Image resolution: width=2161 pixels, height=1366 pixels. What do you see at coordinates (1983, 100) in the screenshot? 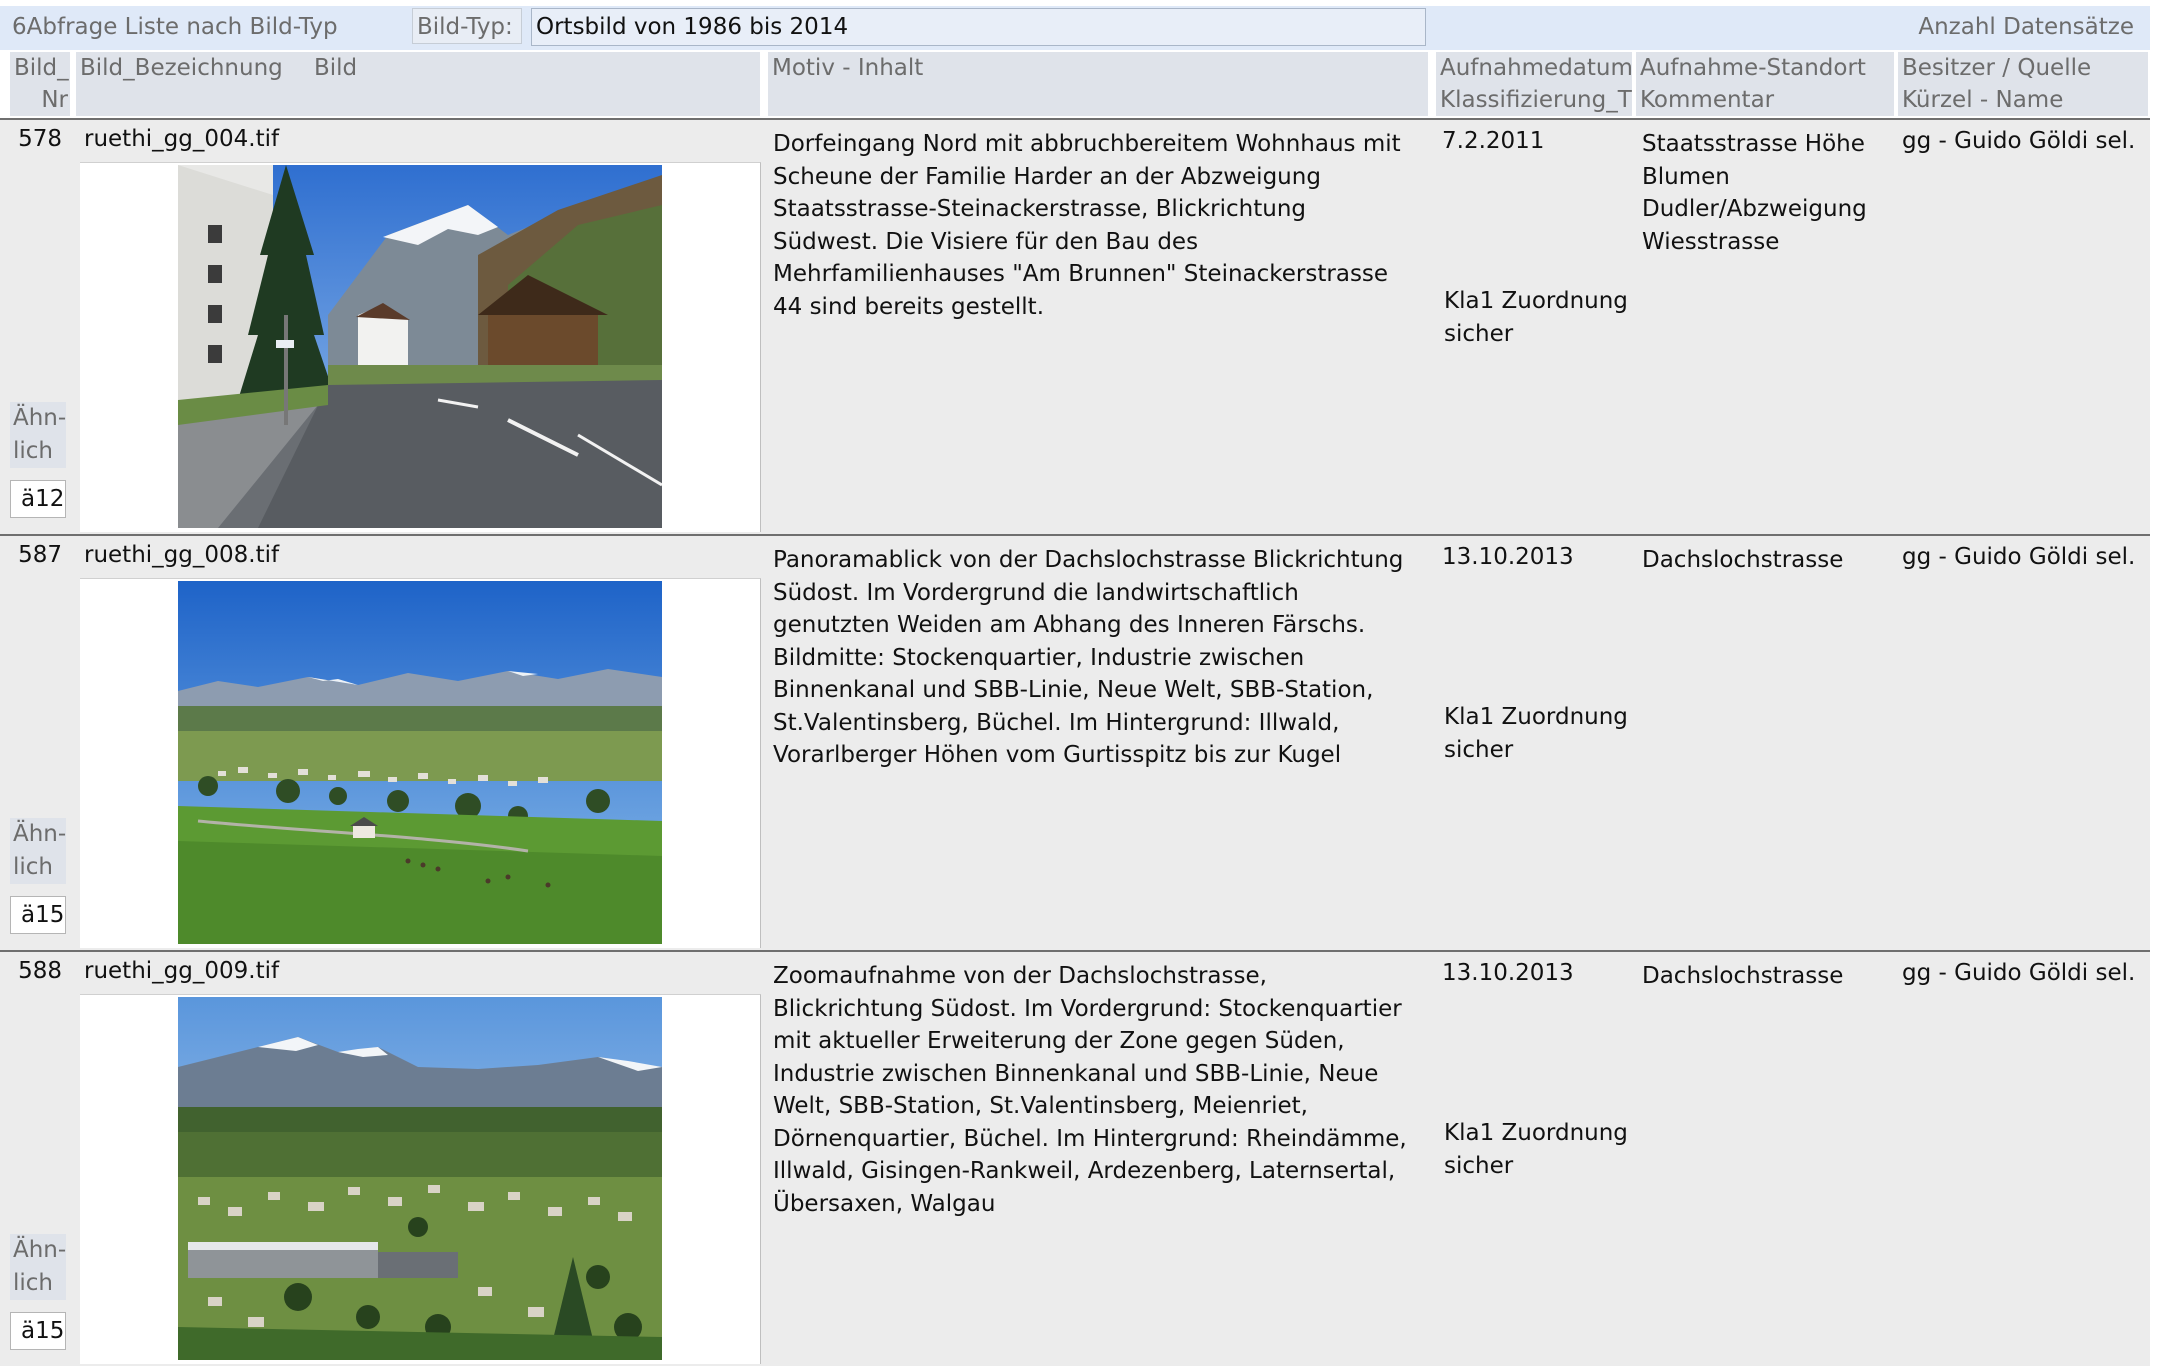
I see `column-header-besitzer-line2: Kürzel - Name` at bounding box center [1983, 100].